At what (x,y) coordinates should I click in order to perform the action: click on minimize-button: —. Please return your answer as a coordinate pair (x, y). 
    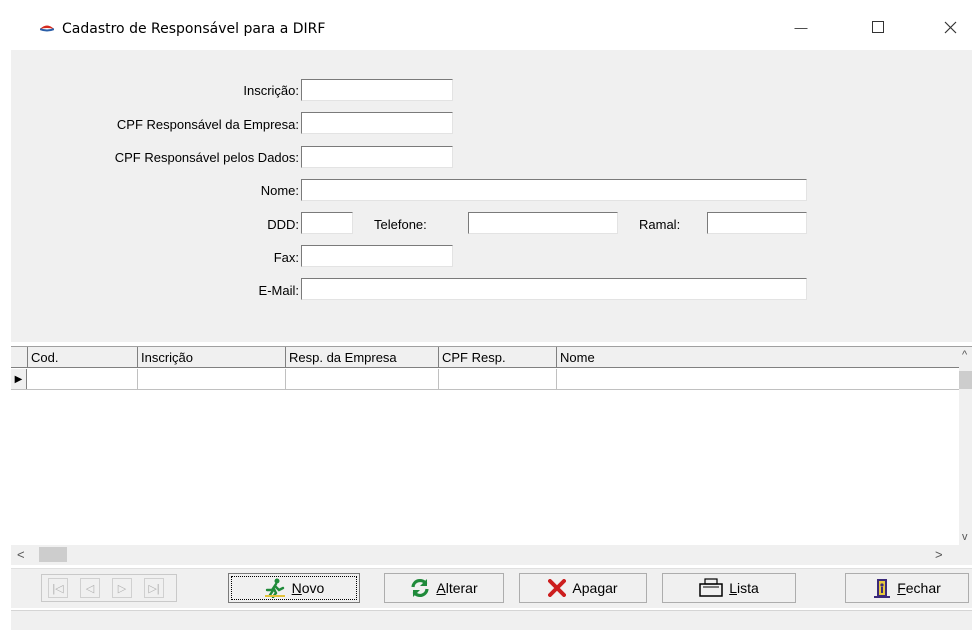
    Looking at the image, I should click on (801, 27).